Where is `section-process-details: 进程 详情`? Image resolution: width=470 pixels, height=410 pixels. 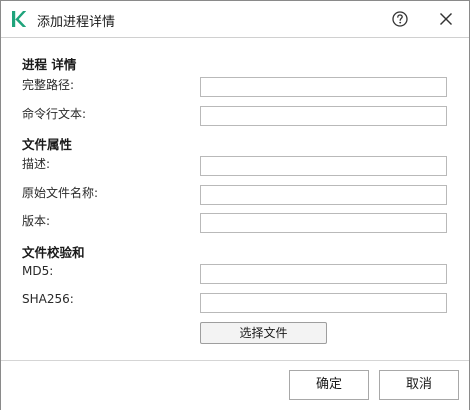
section-process-details: 进程 详情 is located at coordinates (49, 64).